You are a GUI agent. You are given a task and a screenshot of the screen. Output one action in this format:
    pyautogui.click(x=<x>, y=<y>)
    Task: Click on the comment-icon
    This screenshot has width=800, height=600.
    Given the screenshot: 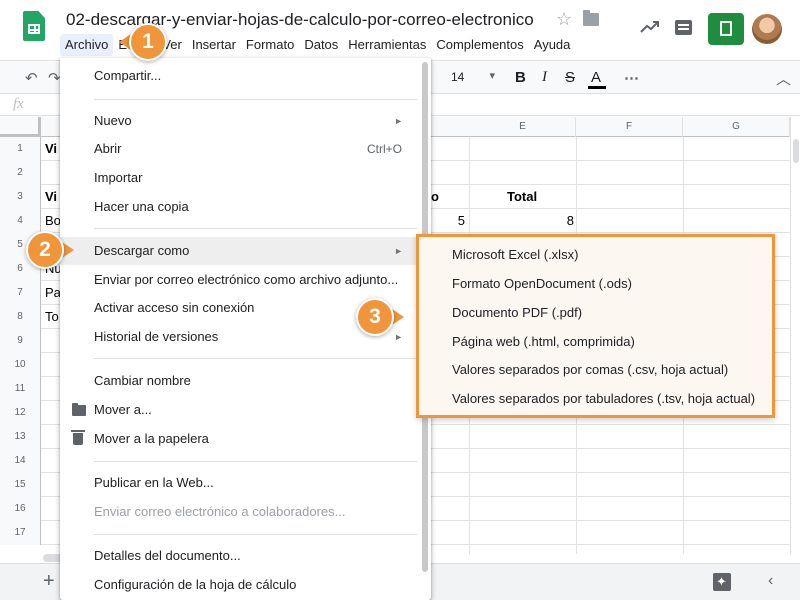 What is the action you would take?
    pyautogui.click(x=683, y=27)
    